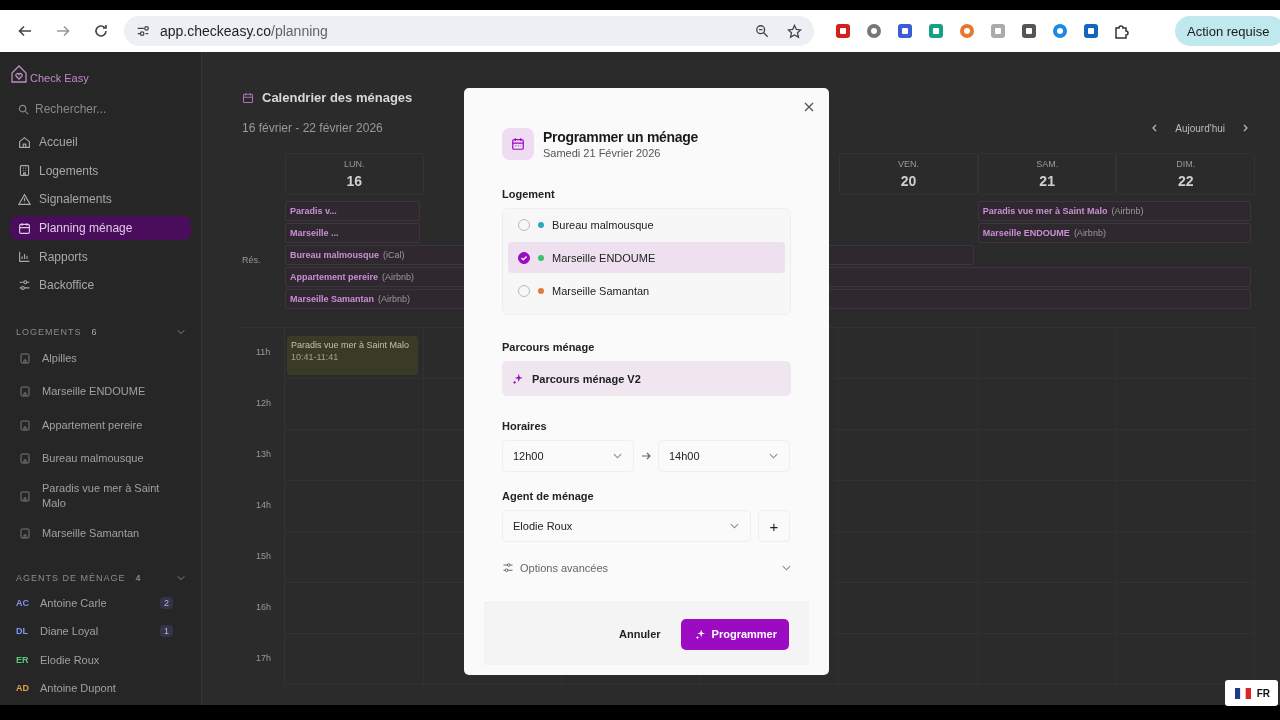  What do you see at coordinates (602, 153) in the screenshot?
I see `dialog-subtitle: Samedi 21 Février 2026` at bounding box center [602, 153].